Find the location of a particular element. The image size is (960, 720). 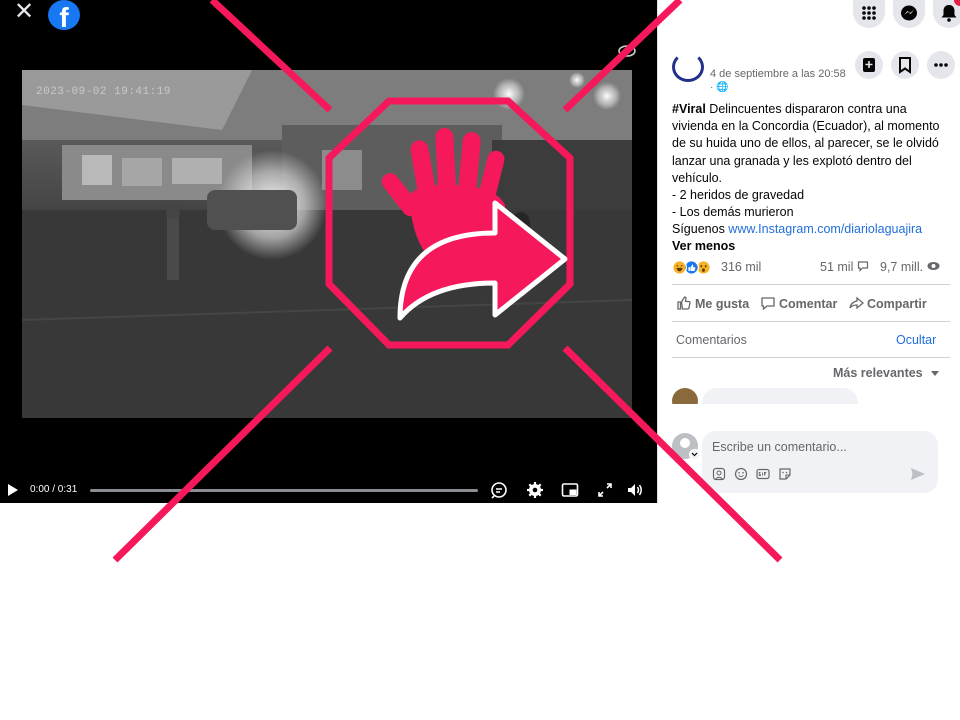

more-options-button is located at coordinates (941, 65).